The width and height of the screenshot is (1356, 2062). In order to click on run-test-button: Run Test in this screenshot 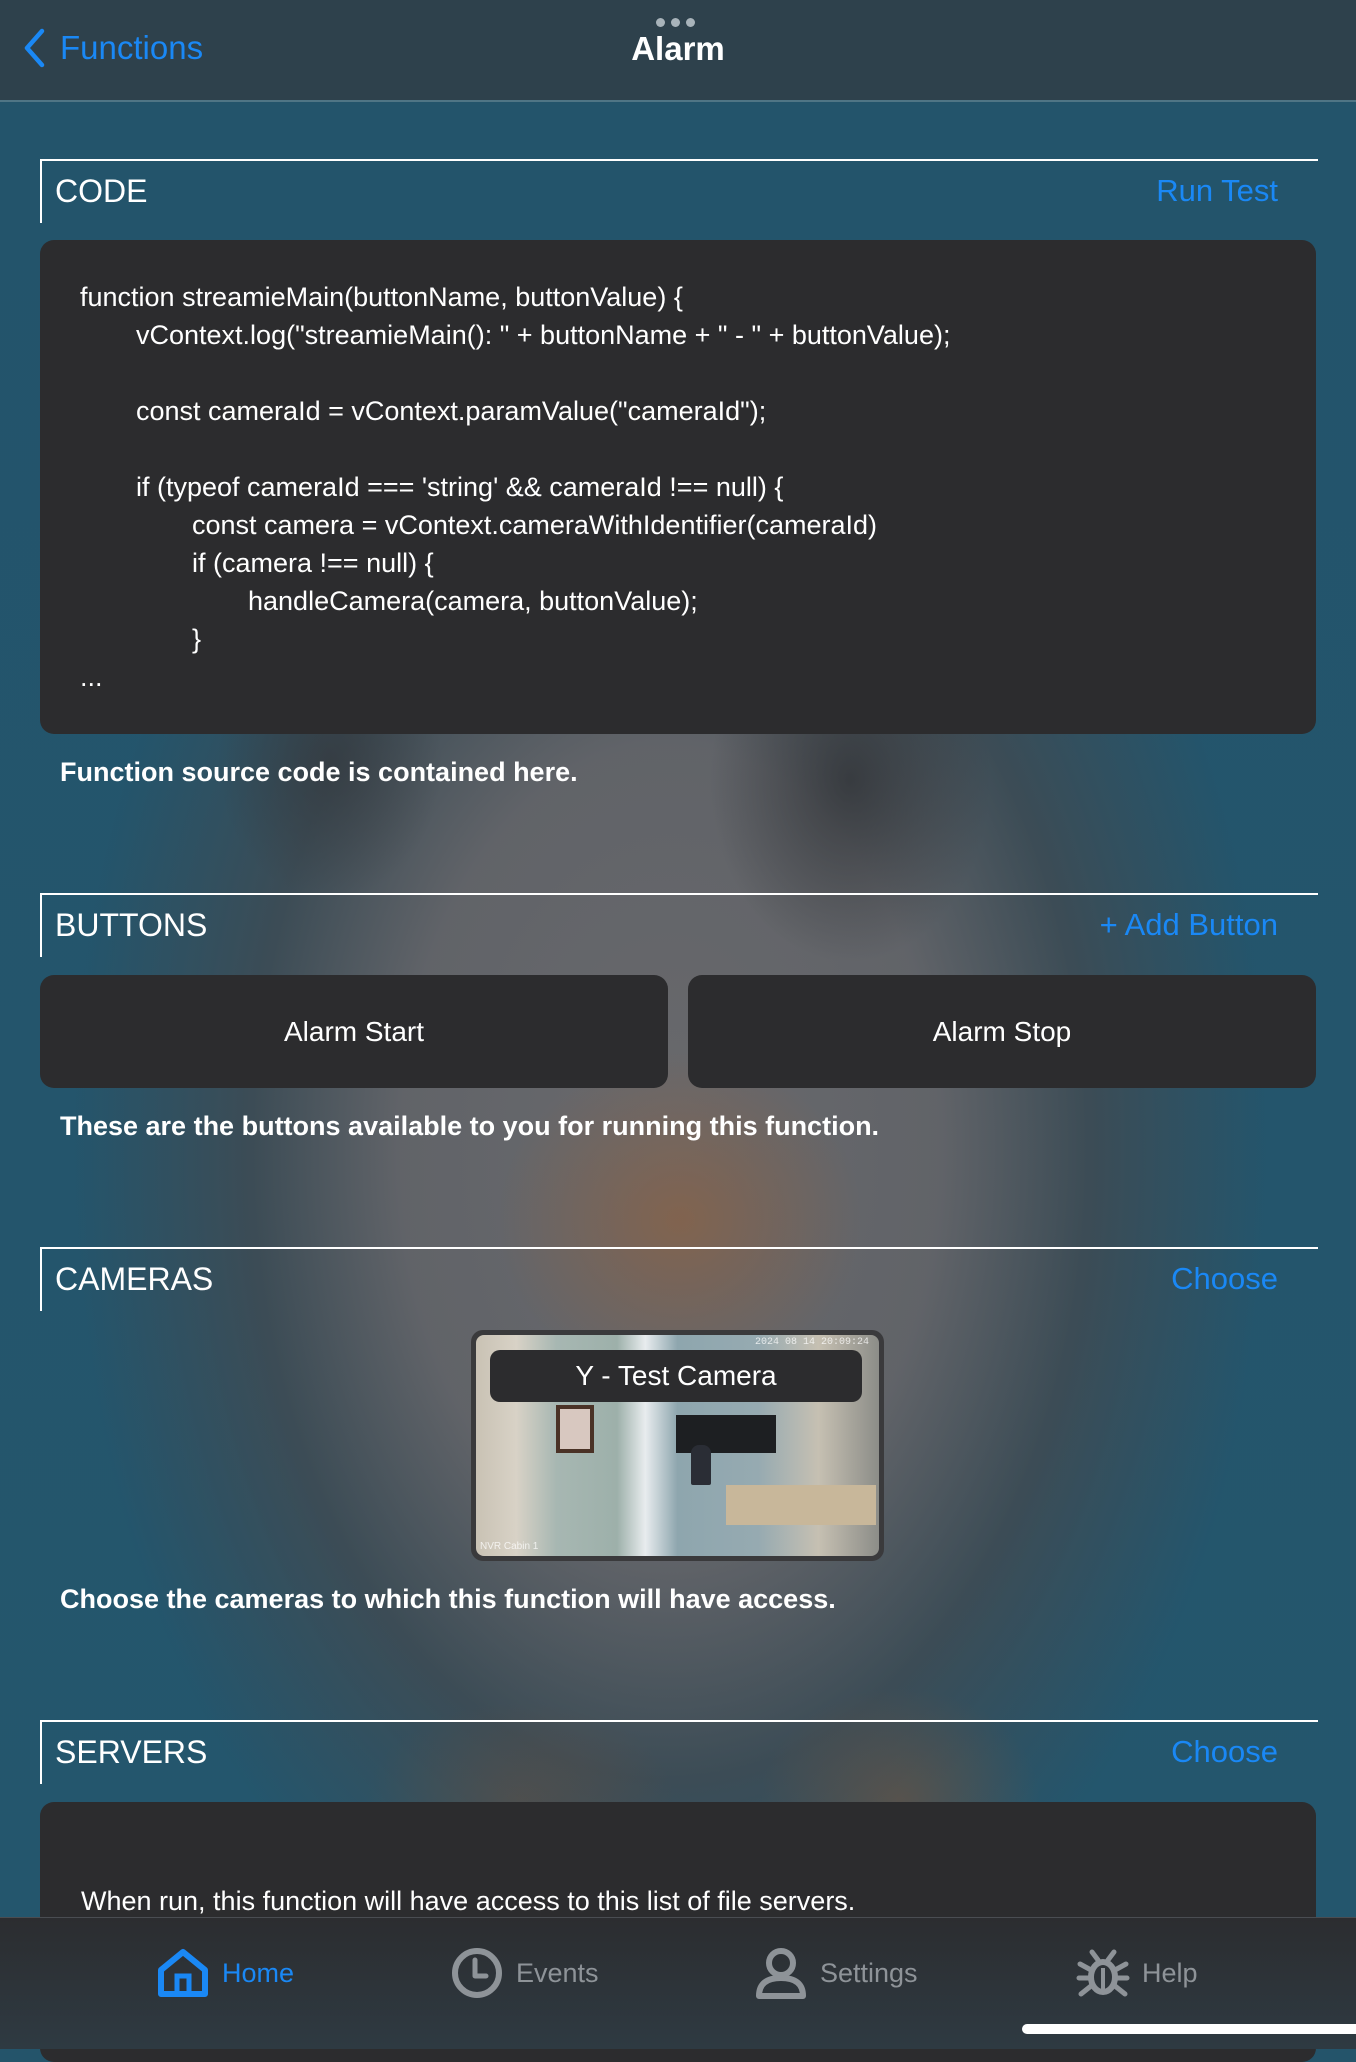, I will do `click(1217, 191)`.